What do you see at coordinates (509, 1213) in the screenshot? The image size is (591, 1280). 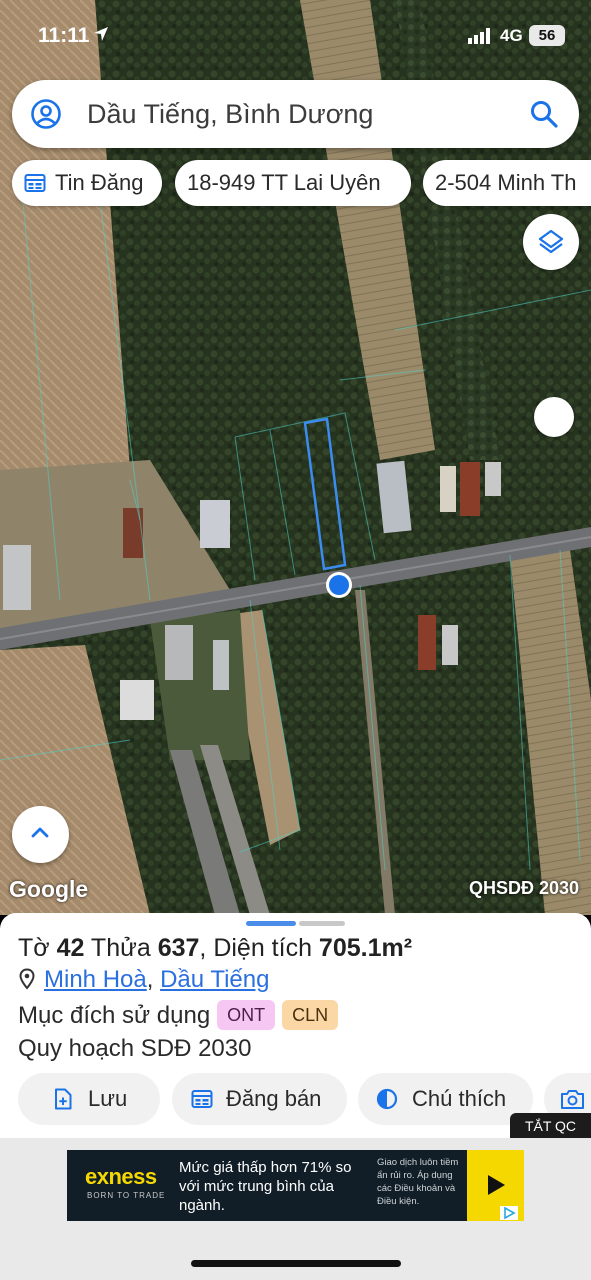 I see `adchoices-icon` at bounding box center [509, 1213].